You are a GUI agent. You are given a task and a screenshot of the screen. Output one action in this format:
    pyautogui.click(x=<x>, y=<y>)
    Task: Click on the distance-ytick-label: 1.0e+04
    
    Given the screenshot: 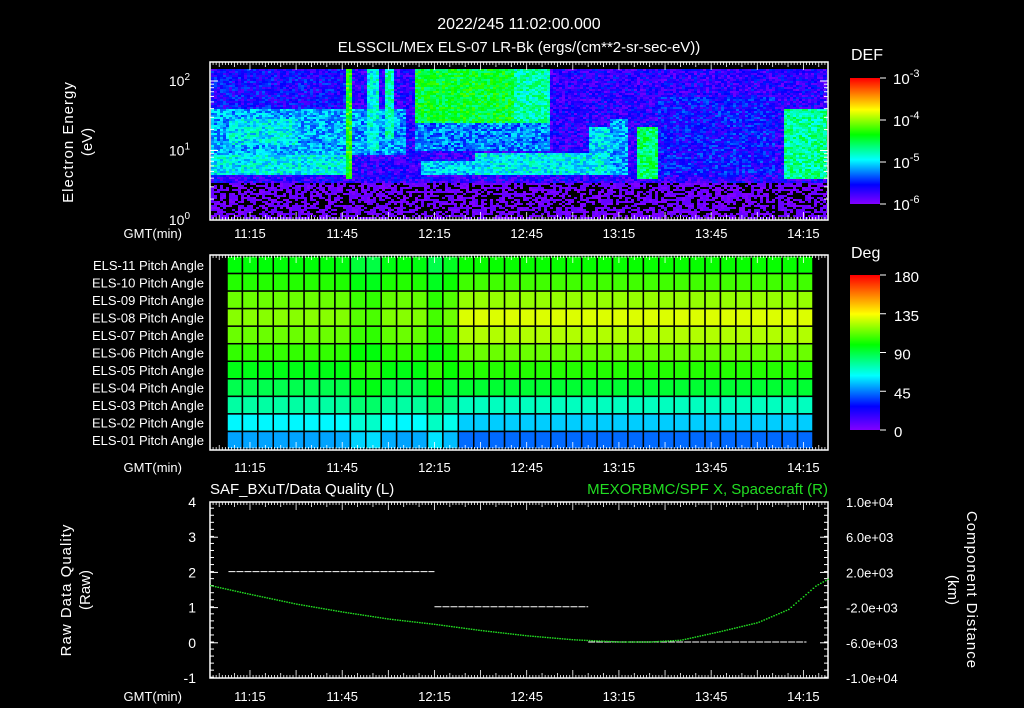 What is the action you would take?
    pyautogui.click(x=869, y=502)
    